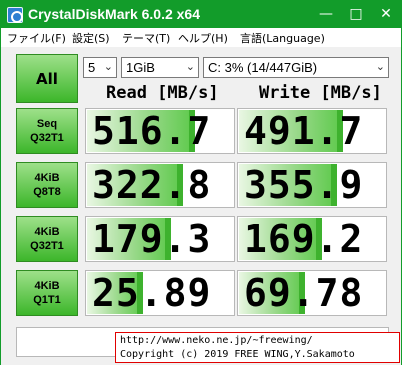 The width and height of the screenshot is (402, 365). What do you see at coordinates (140, 67) in the screenshot?
I see `test-size-value: 1GiB` at bounding box center [140, 67].